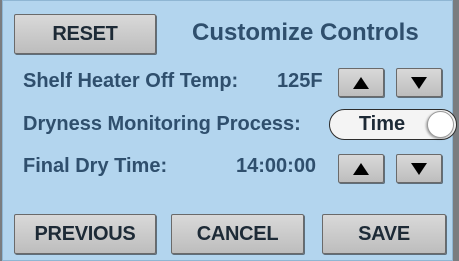  I want to click on toggle-value: Time, so click(382, 123).